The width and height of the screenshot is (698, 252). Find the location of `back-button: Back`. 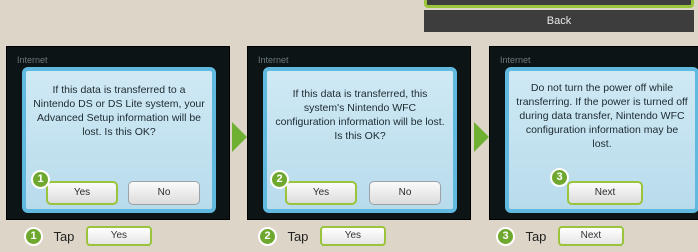

back-button: Back is located at coordinates (559, 21).